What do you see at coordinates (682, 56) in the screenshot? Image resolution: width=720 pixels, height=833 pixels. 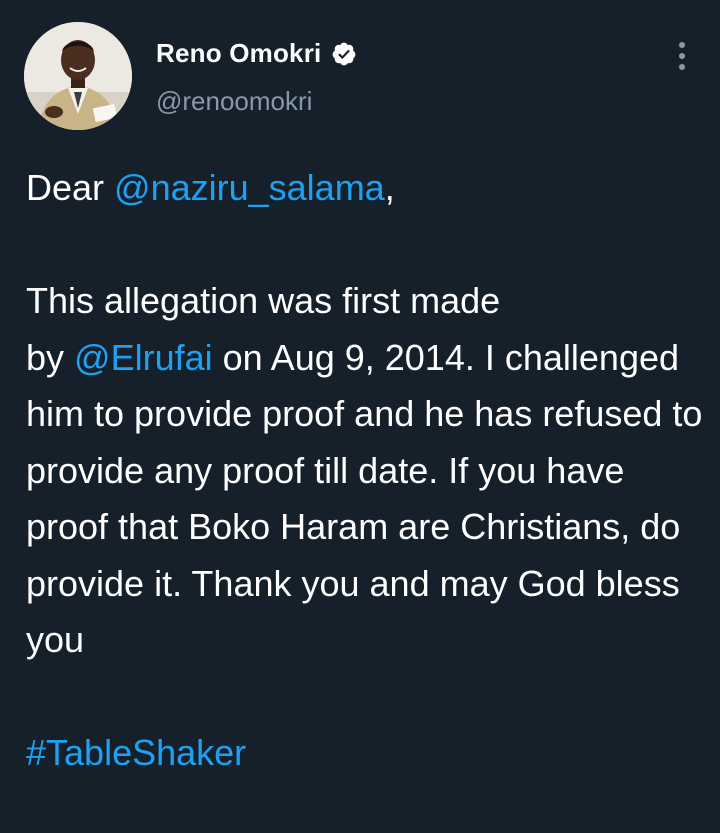 I see `more-options-icon` at bounding box center [682, 56].